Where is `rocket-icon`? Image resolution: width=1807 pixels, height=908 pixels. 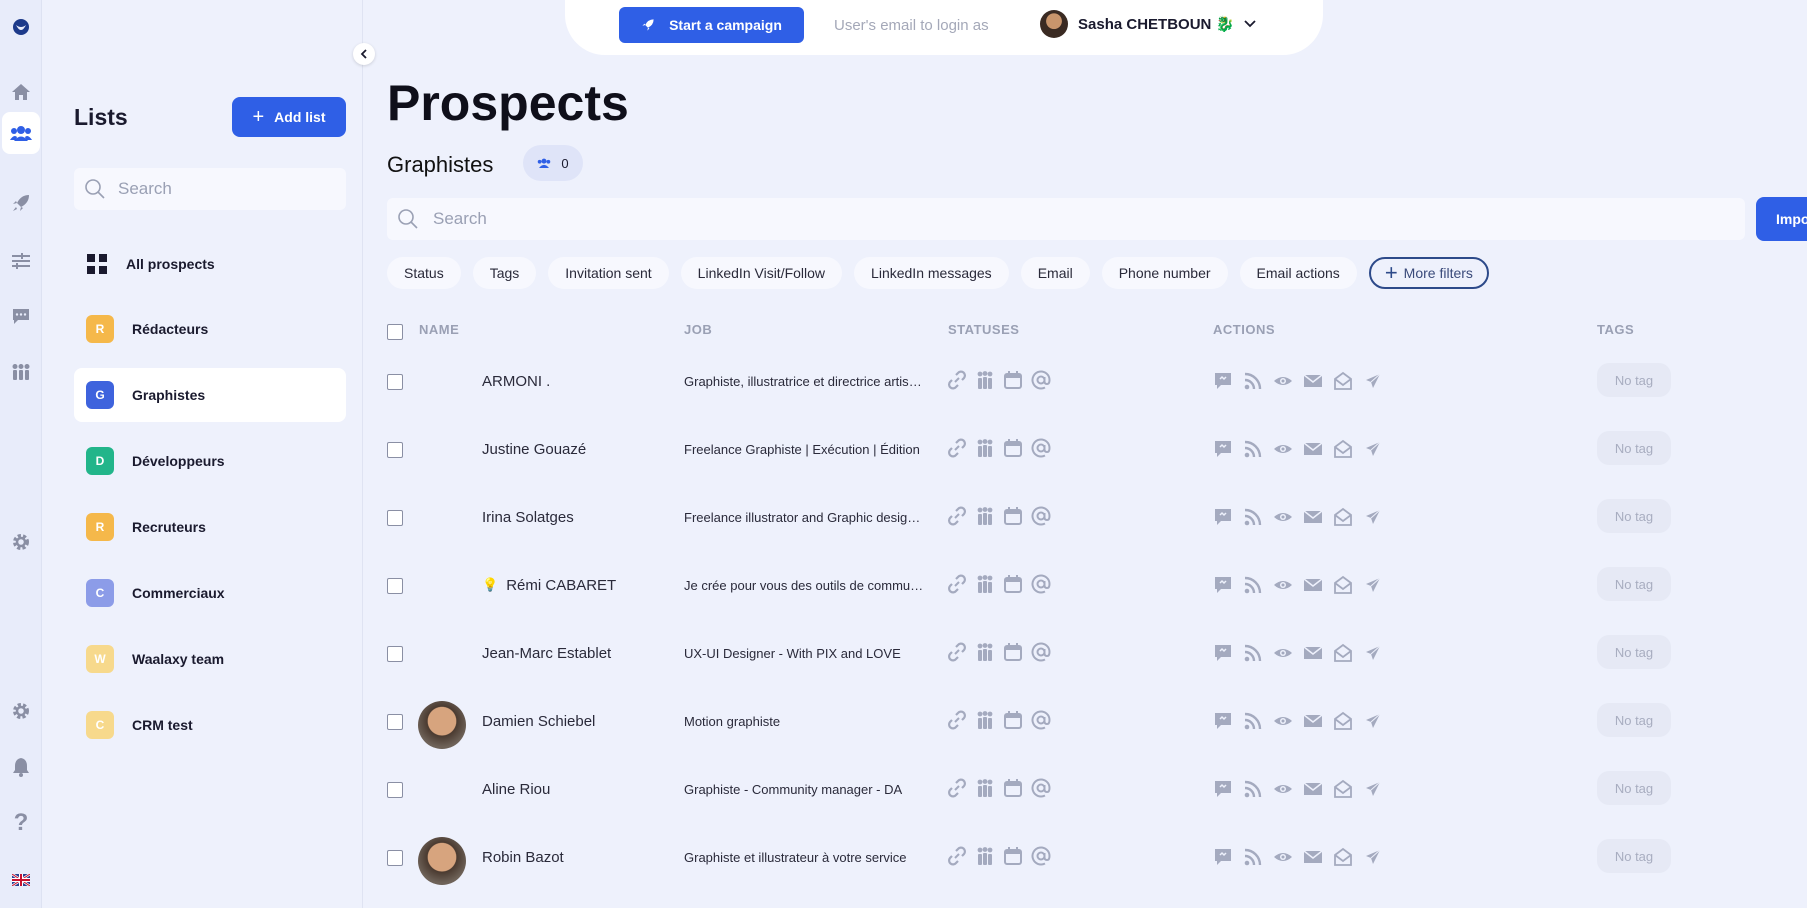
rocket-icon is located at coordinates (21, 203).